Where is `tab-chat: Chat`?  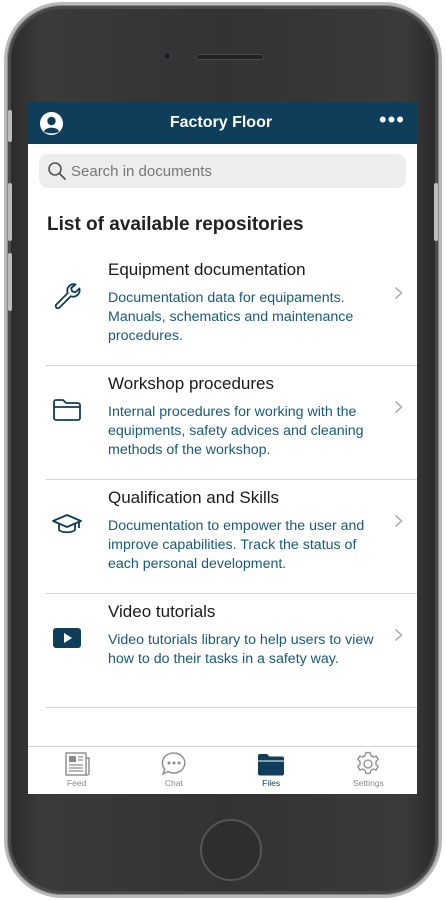 tab-chat: Chat is located at coordinates (173, 770).